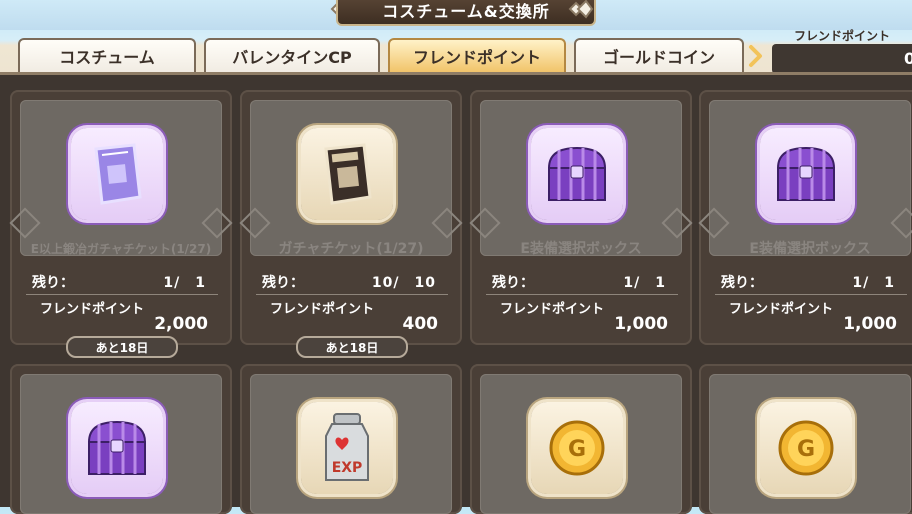 The width and height of the screenshot is (912, 514). What do you see at coordinates (352, 282) in the screenshot?
I see `stock-row: 残り： 10/ 10` at bounding box center [352, 282].